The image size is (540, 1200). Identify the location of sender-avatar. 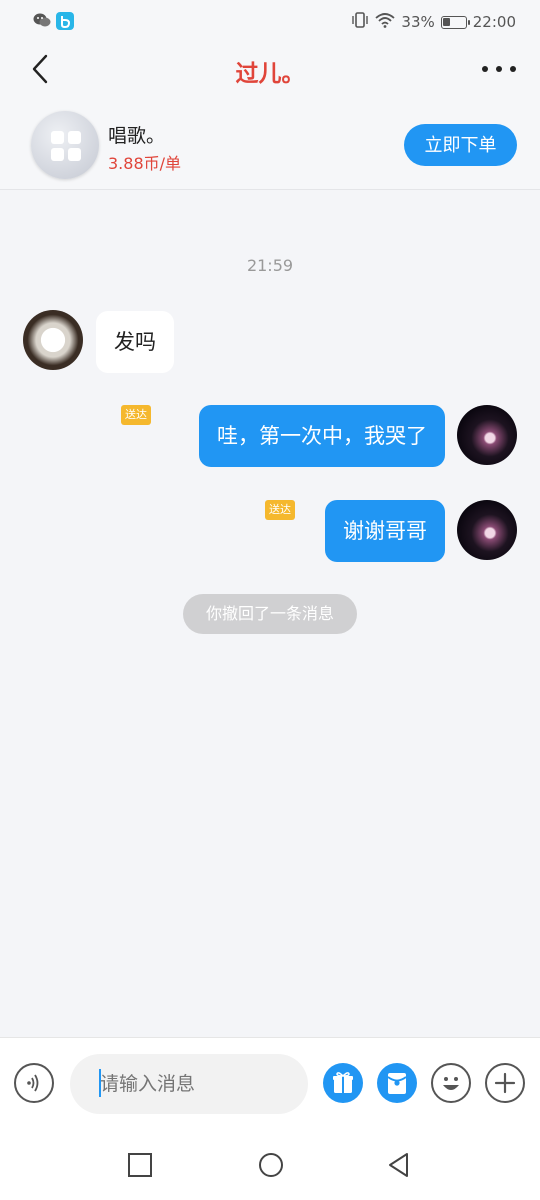
(53, 340).